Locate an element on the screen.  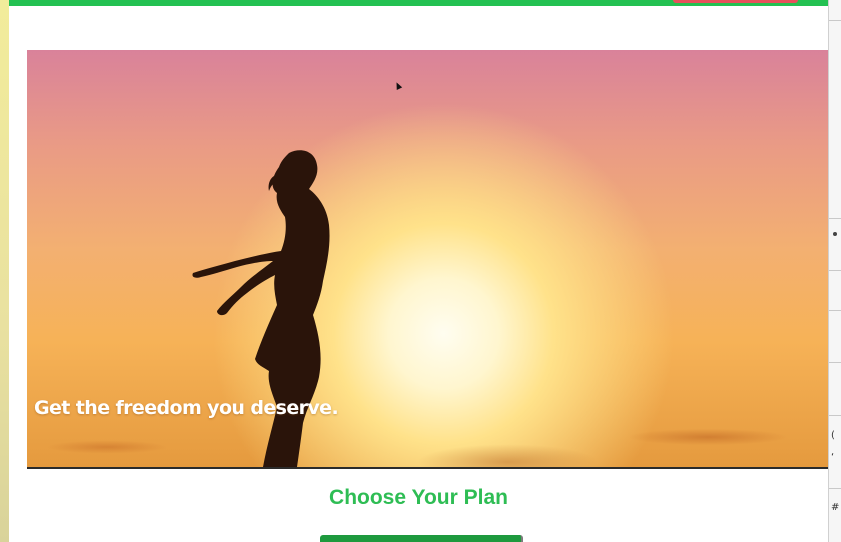
panel-glyph-icon: # is located at coordinates (835, 507).